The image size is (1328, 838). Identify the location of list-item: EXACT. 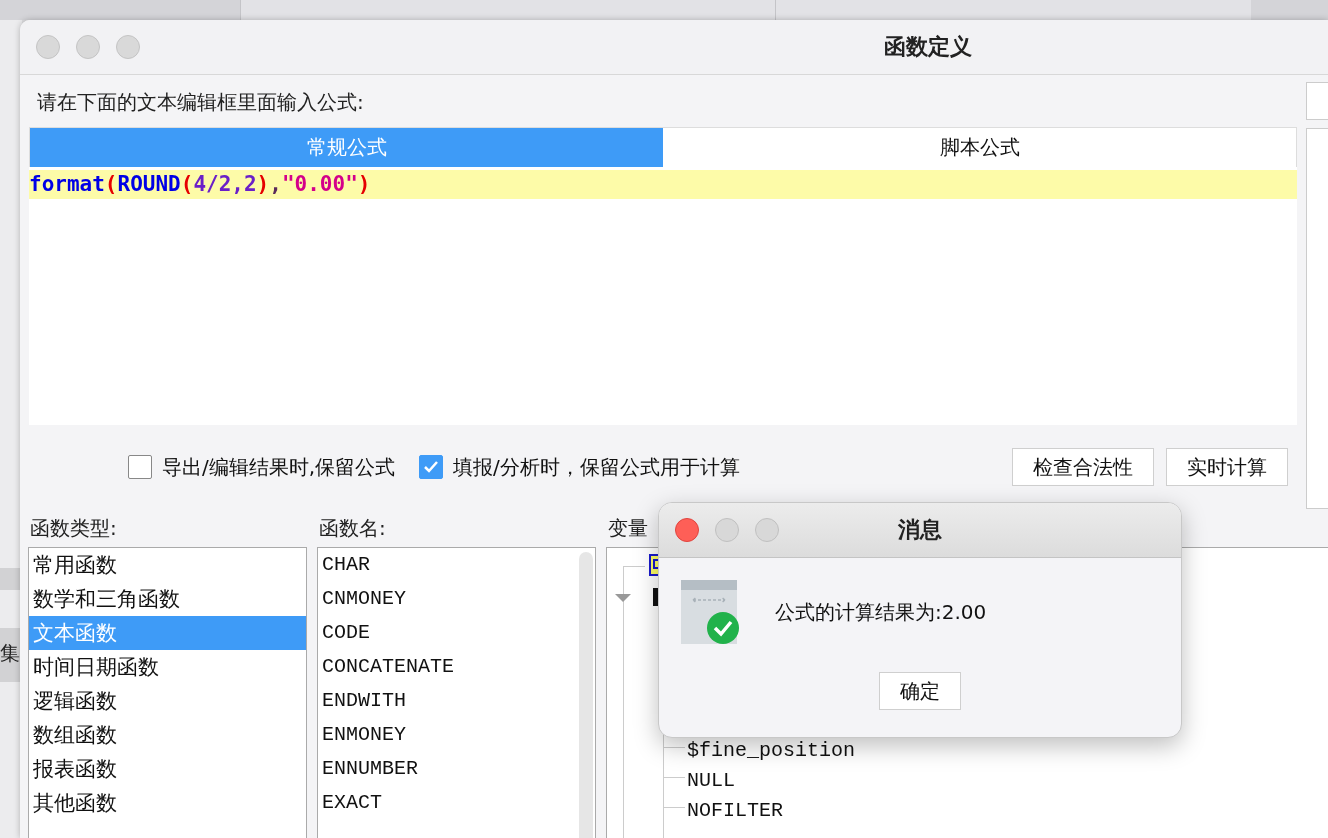
(456, 803).